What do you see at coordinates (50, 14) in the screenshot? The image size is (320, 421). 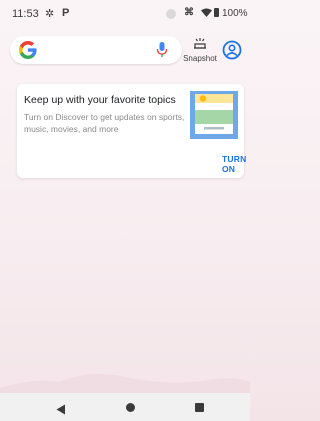 I see `settings-icon: ✲` at bounding box center [50, 14].